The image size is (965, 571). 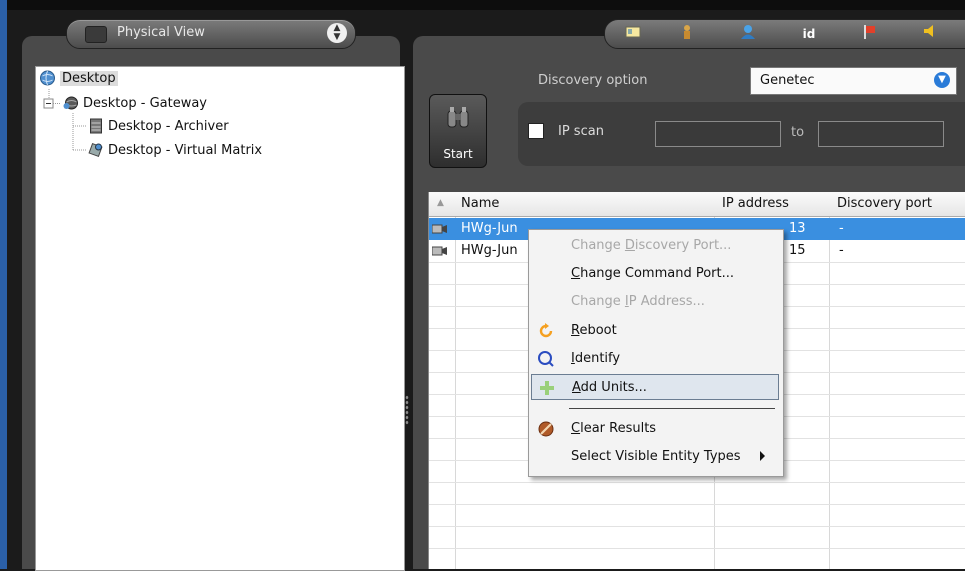 I want to click on ip-range-end-field, so click(x=881, y=134).